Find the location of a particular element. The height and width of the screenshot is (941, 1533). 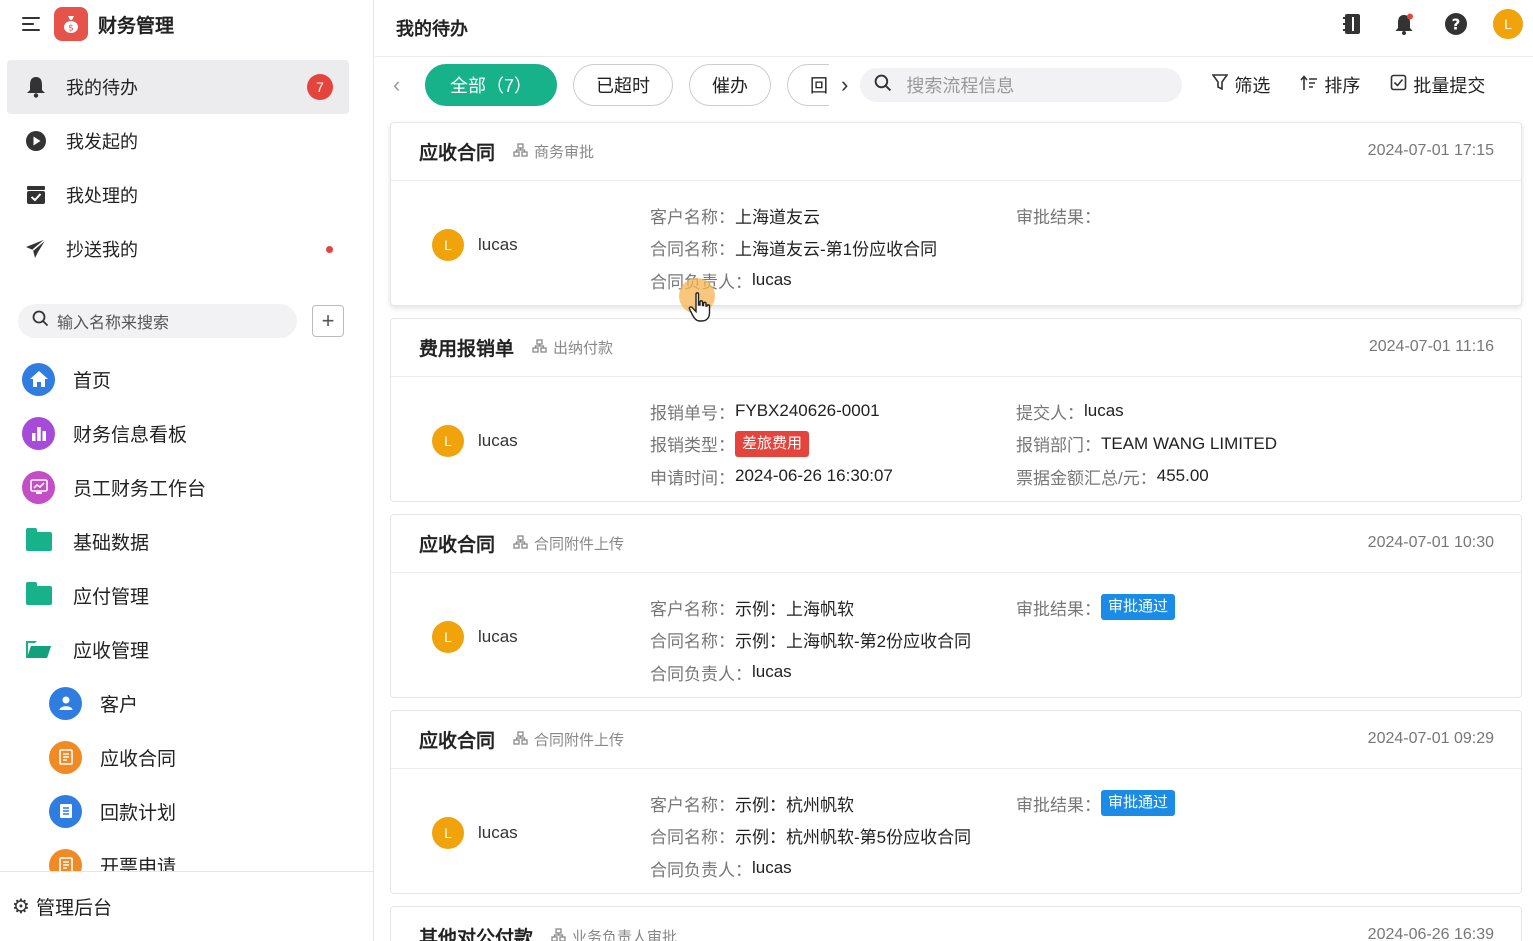

menu-label: 回款计划 is located at coordinates (138, 813).